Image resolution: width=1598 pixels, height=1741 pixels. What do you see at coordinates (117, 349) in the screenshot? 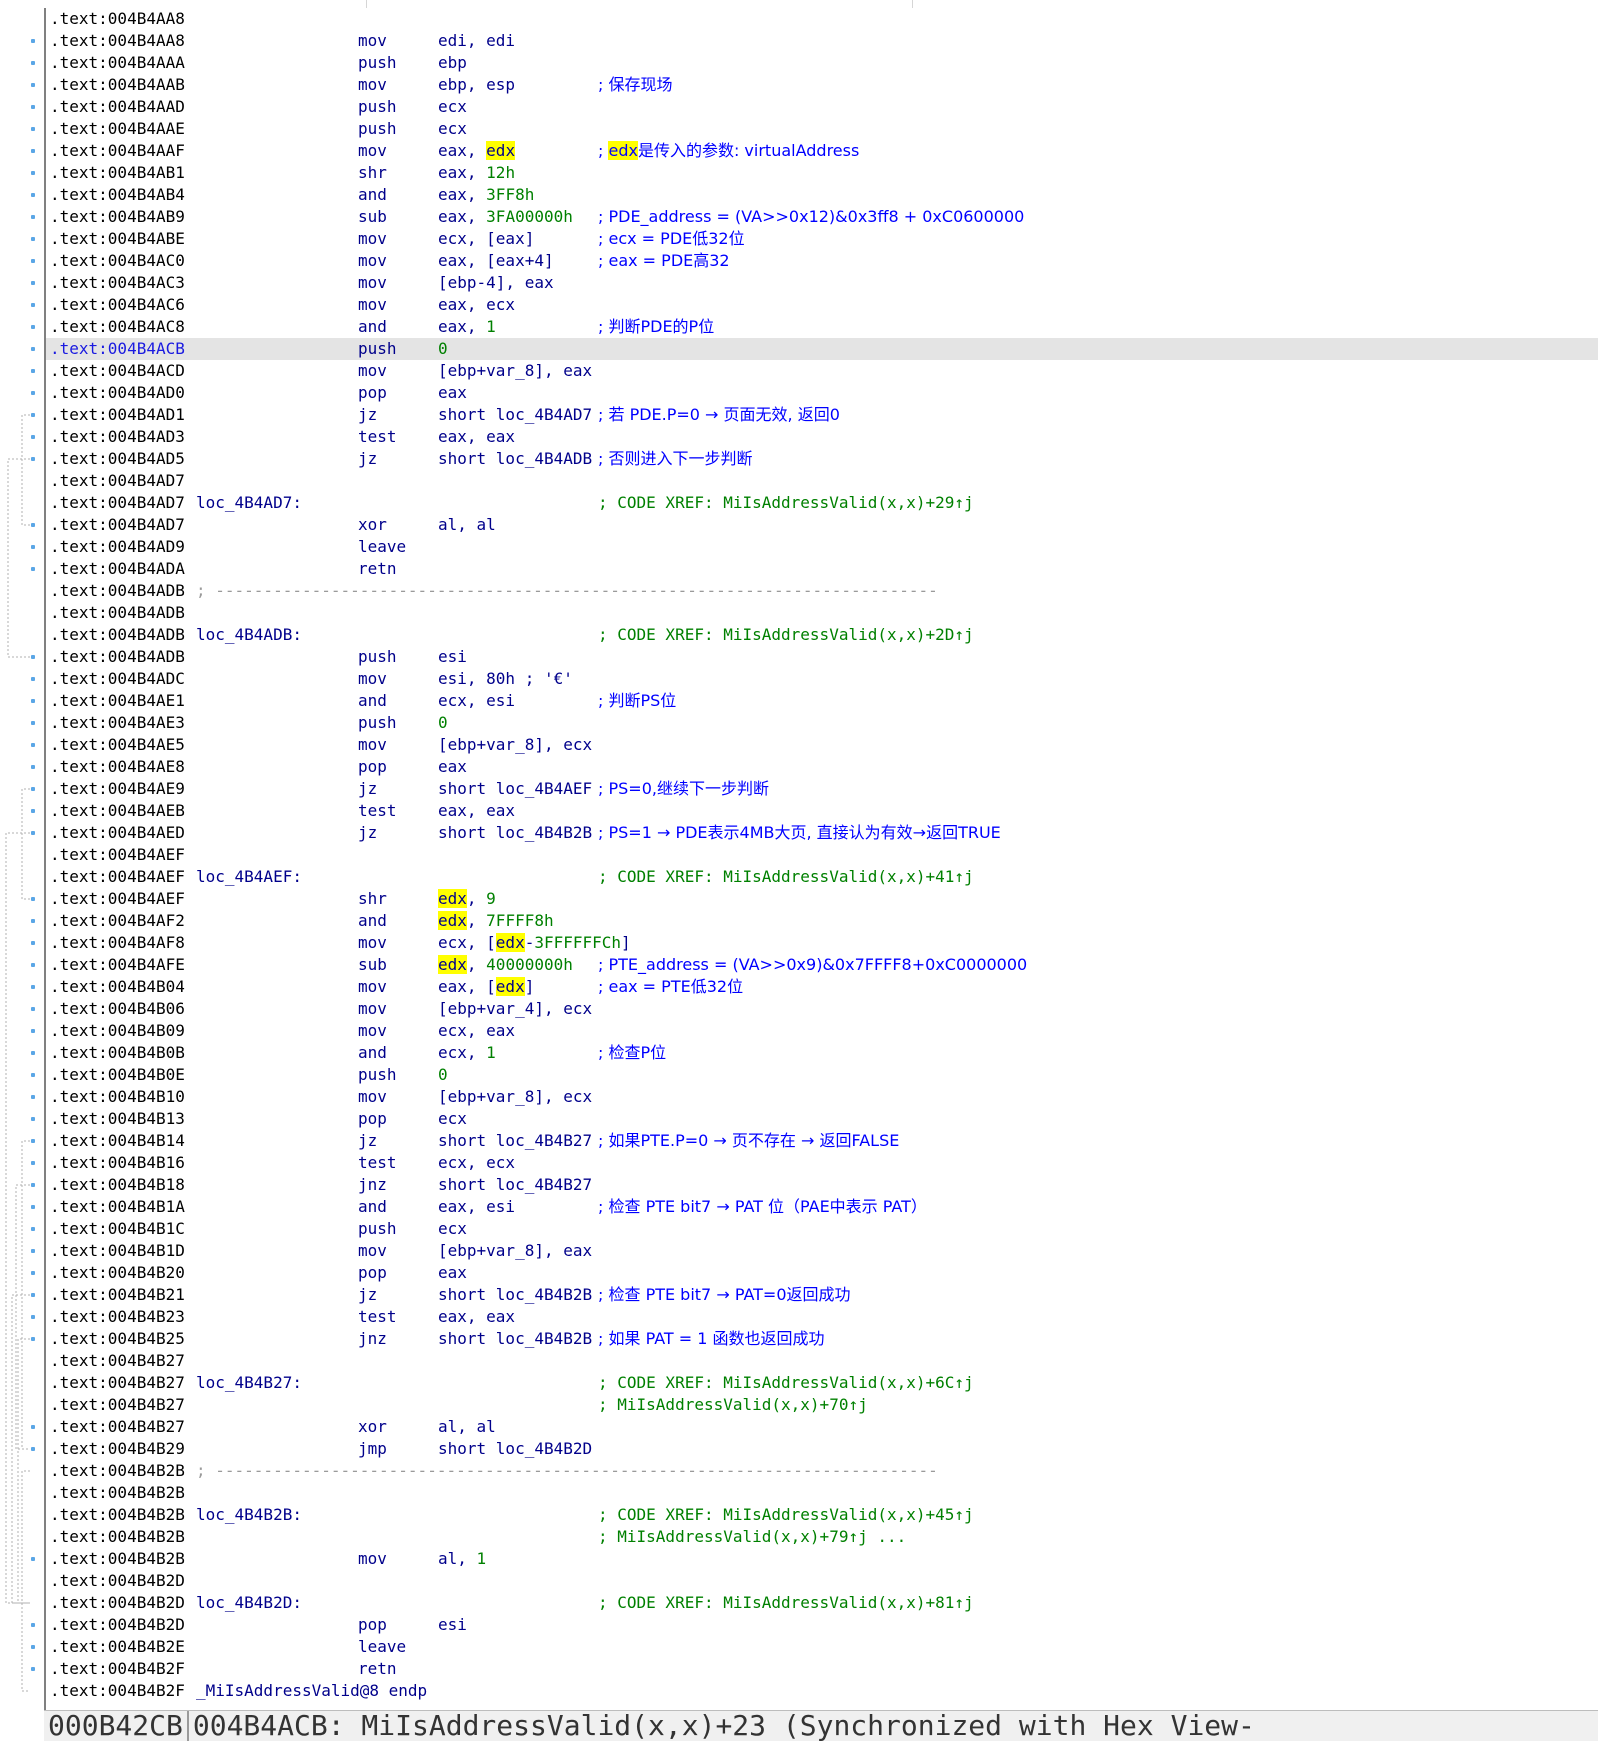
I see `address: .text:004B4ACB` at bounding box center [117, 349].